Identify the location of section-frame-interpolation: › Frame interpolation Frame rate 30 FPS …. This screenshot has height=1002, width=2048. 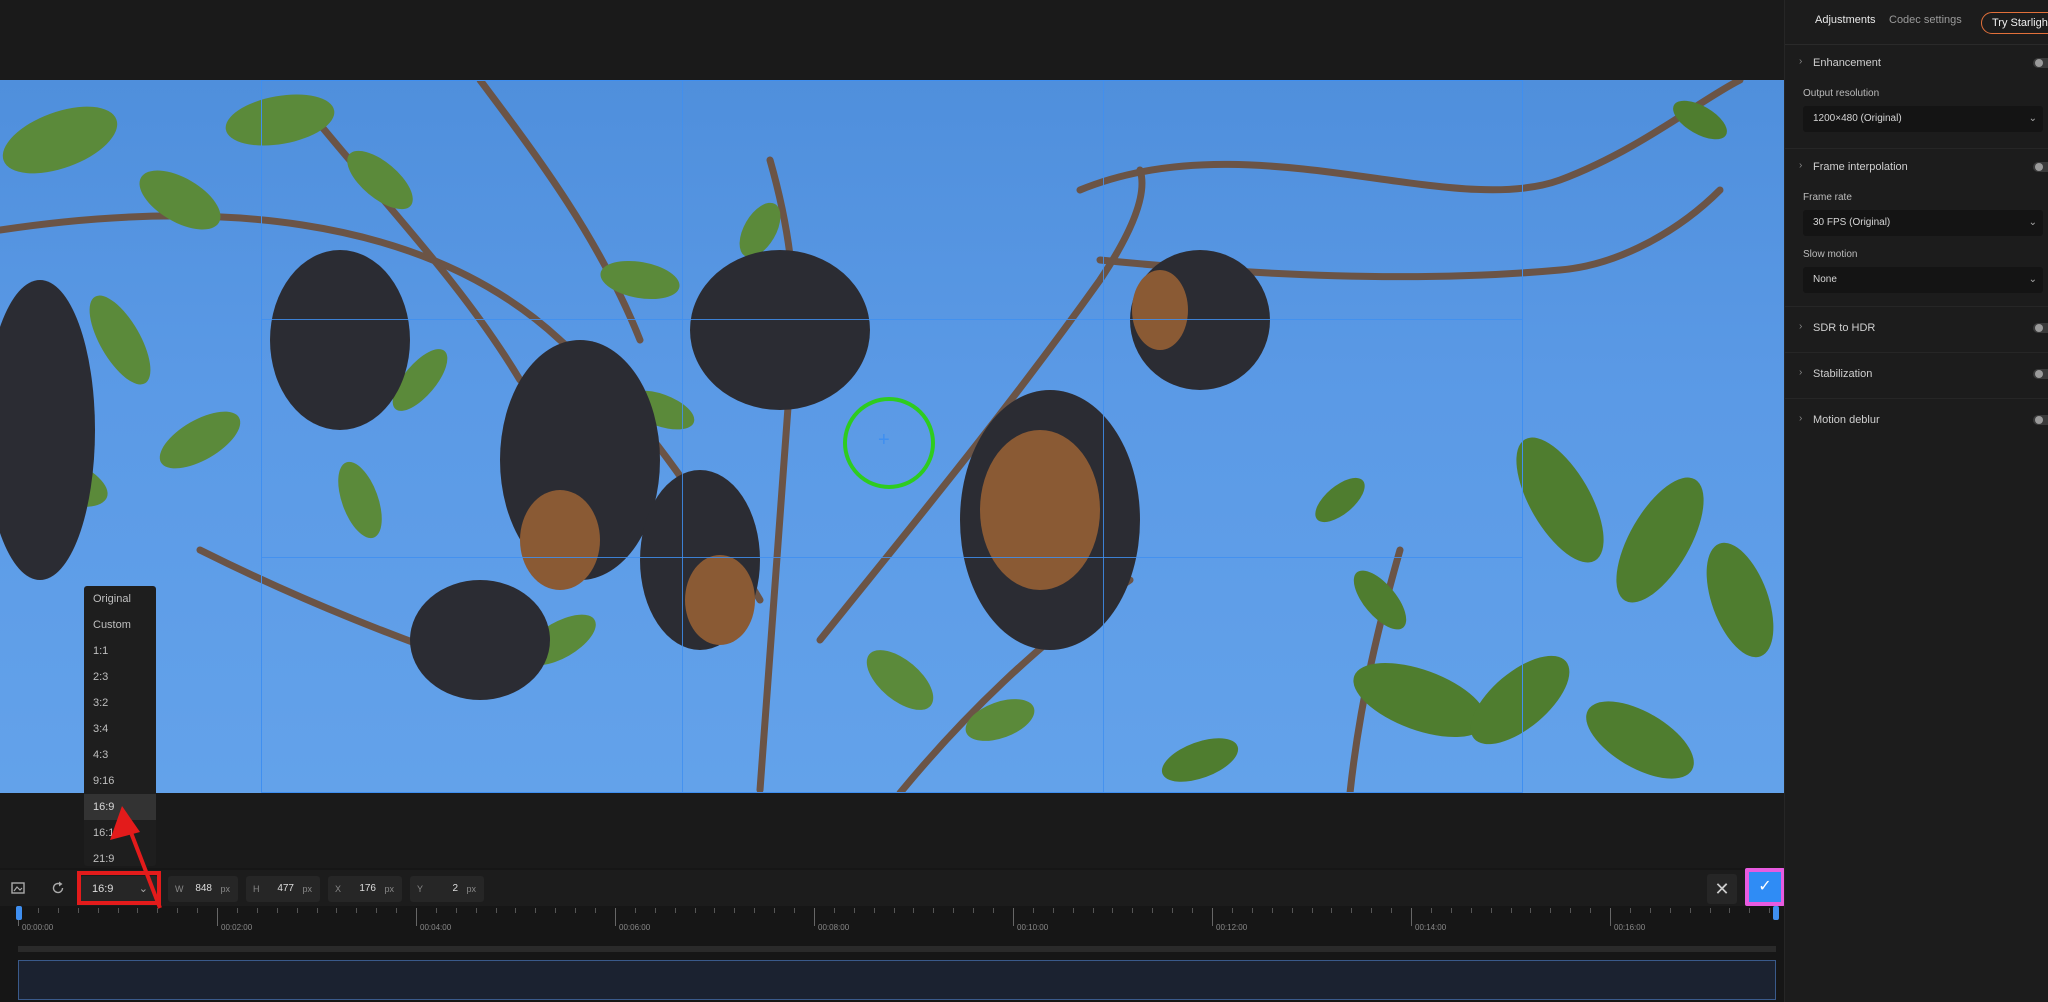
(1916, 227).